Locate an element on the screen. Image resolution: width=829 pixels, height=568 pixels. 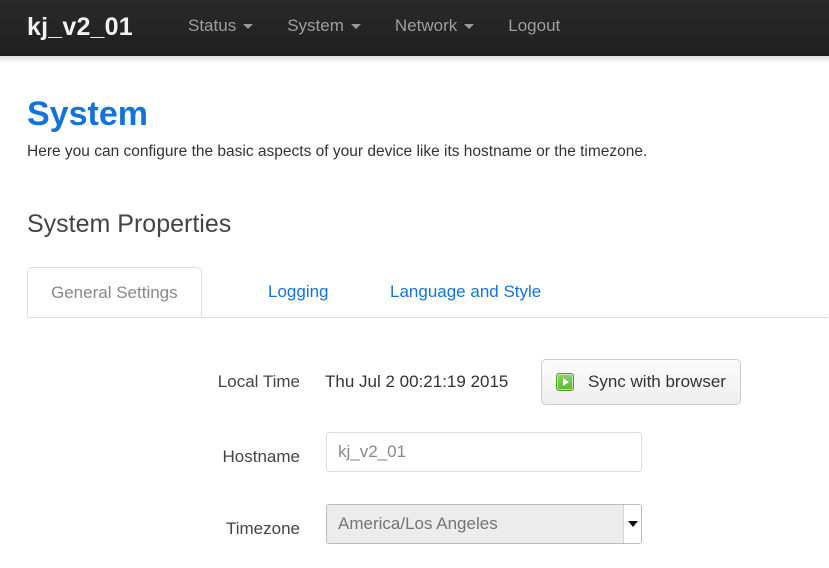
form-row-hostname: Hostname is located at coordinates (414, 460).